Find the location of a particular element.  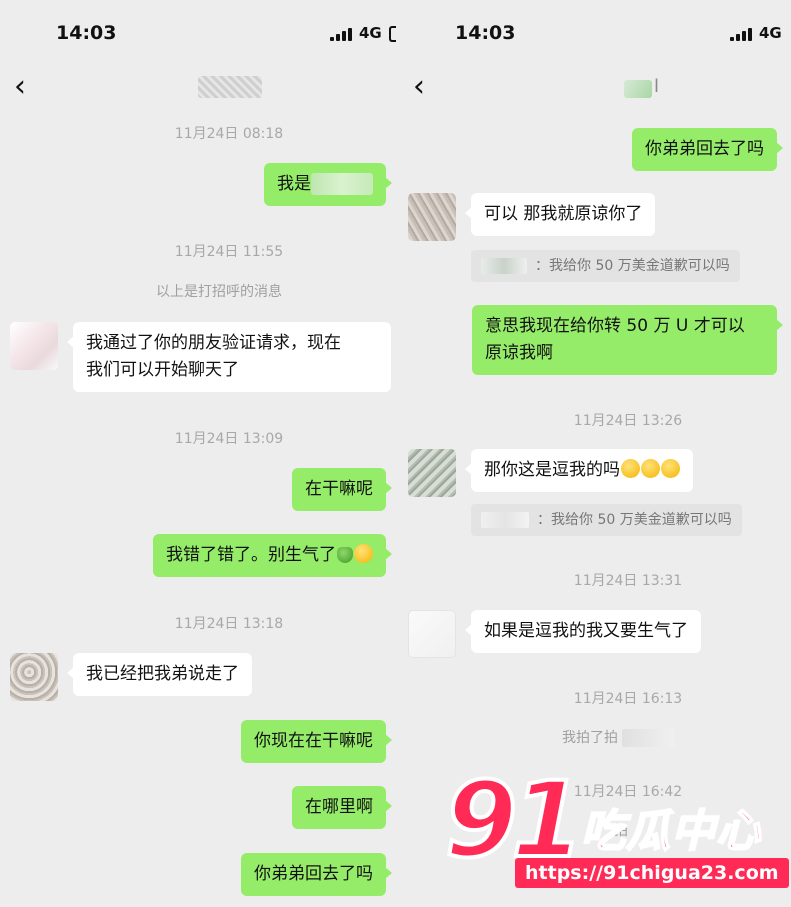

watermark-number: 91 is located at coordinates (514, 820).